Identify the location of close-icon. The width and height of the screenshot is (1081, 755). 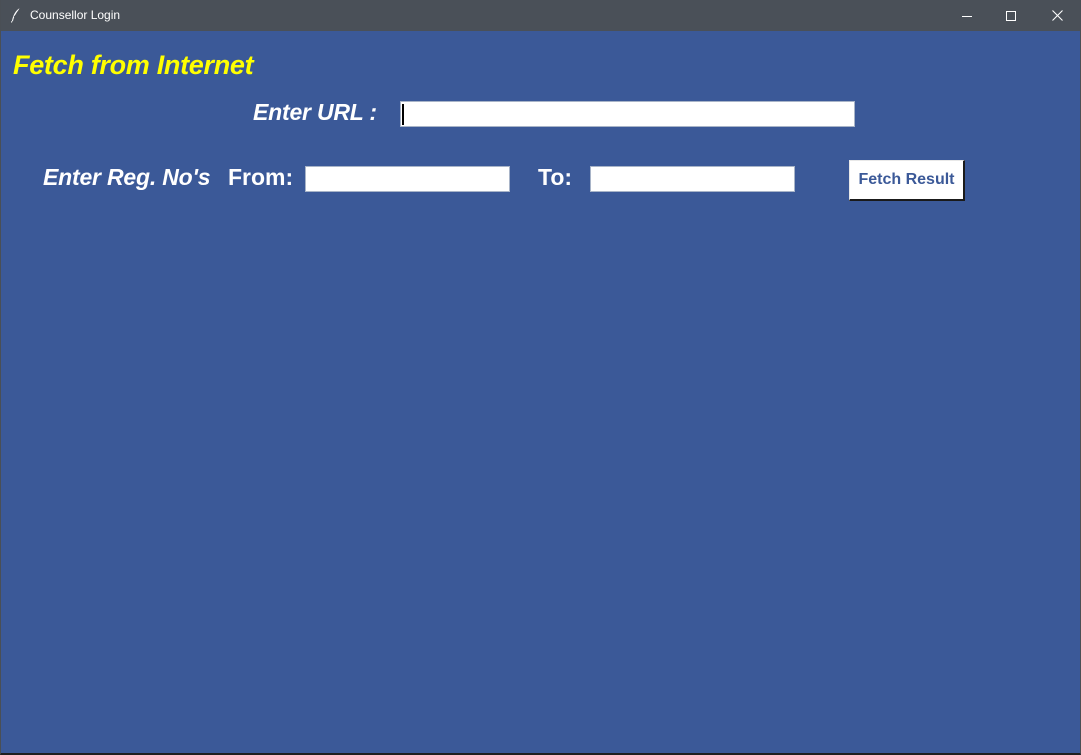
(1057, 15).